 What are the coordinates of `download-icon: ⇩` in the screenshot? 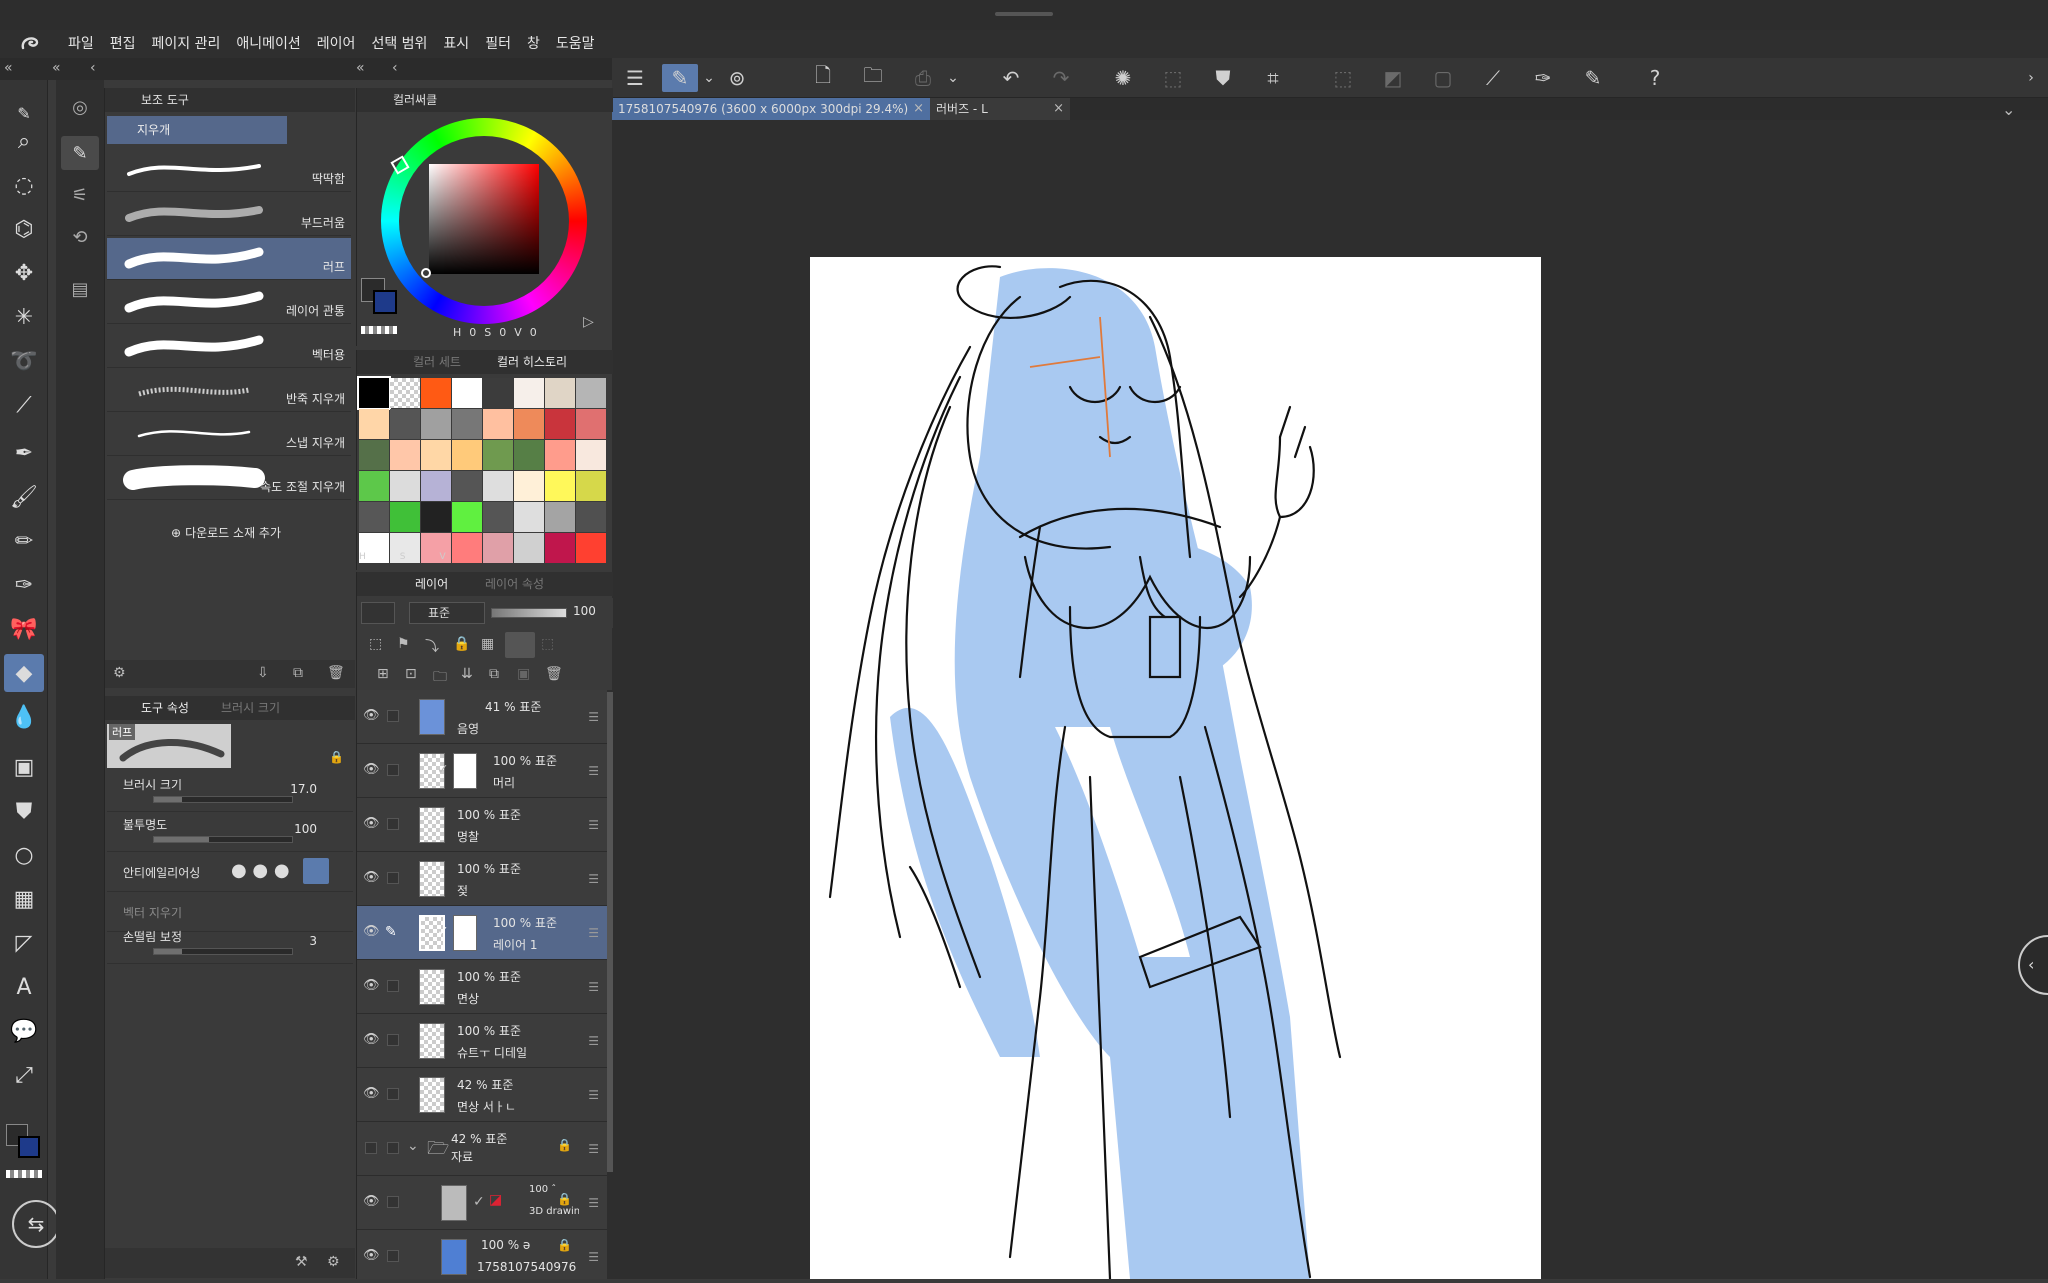 It's located at (263, 673).